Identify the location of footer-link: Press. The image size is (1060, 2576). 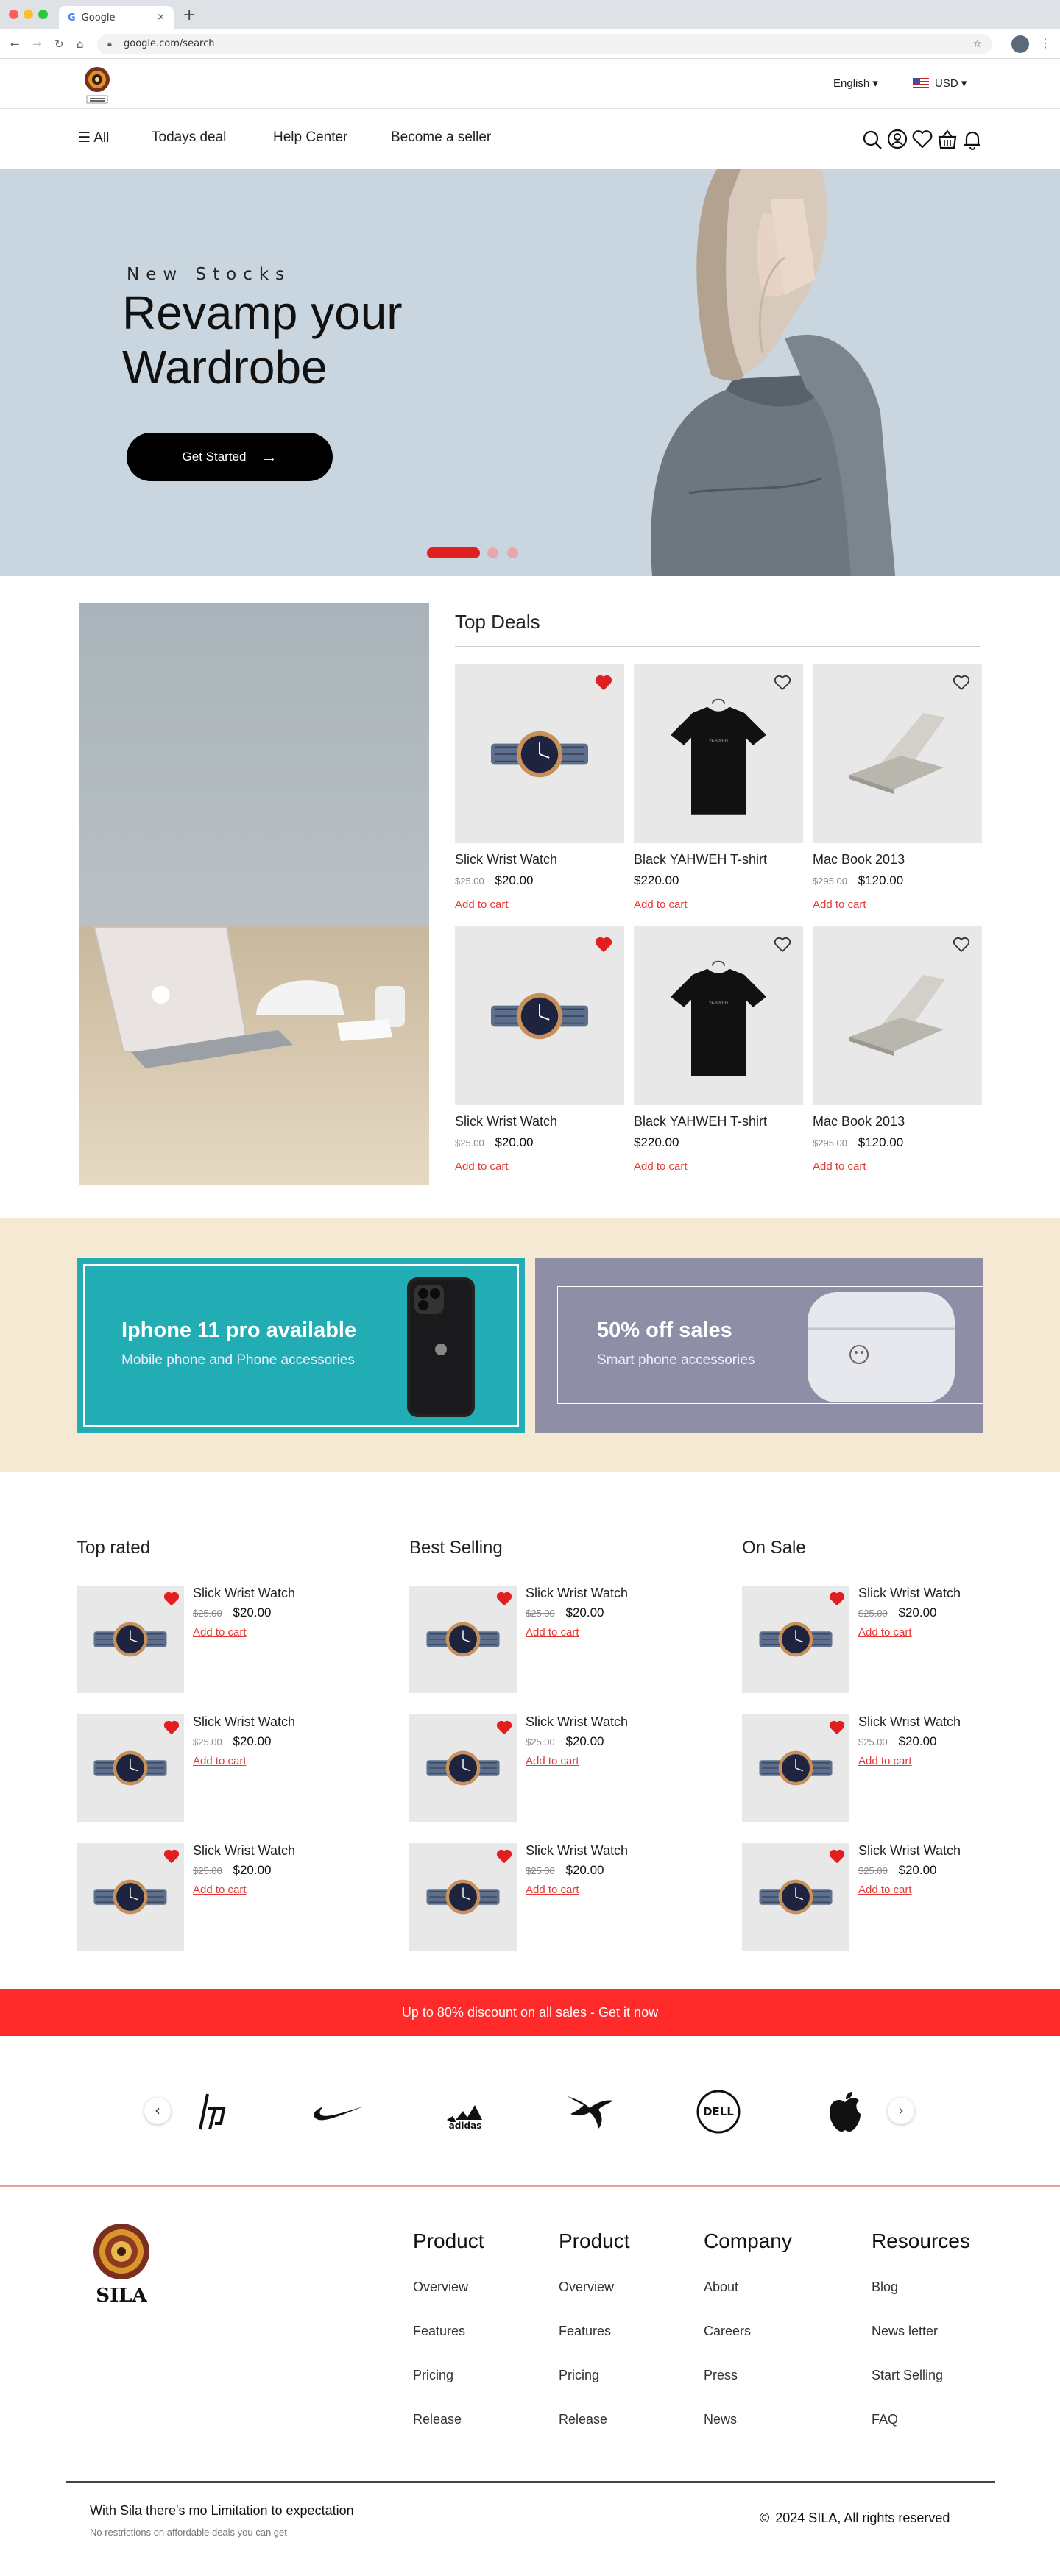
(748, 2375).